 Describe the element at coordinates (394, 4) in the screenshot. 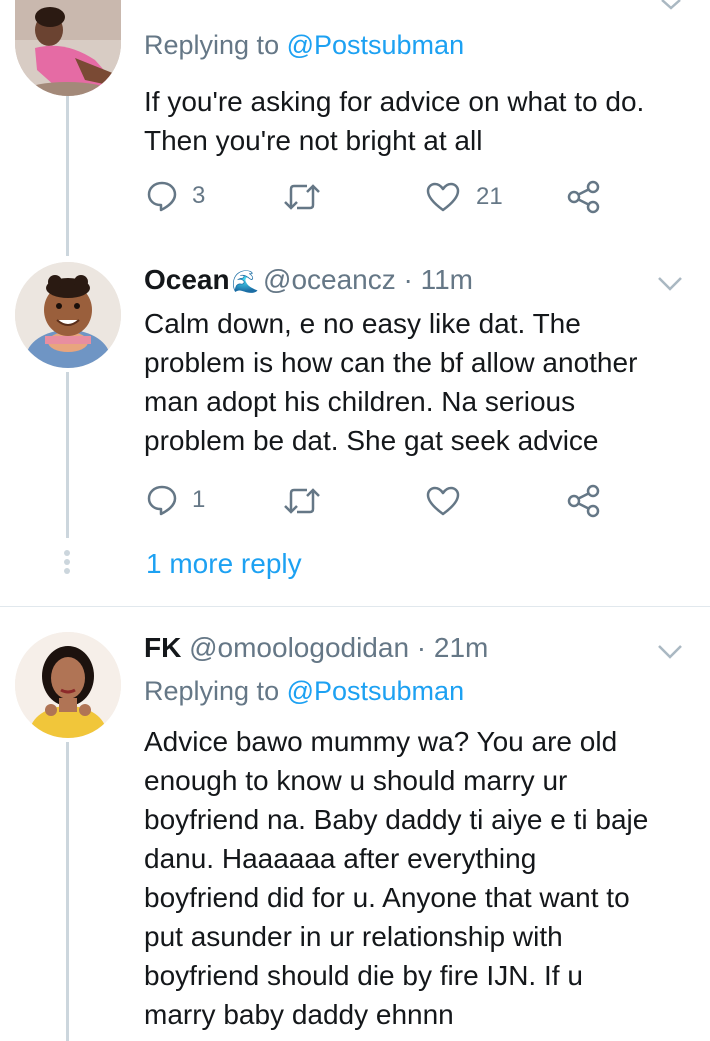

I see `tweet-header-clipped` at that location.